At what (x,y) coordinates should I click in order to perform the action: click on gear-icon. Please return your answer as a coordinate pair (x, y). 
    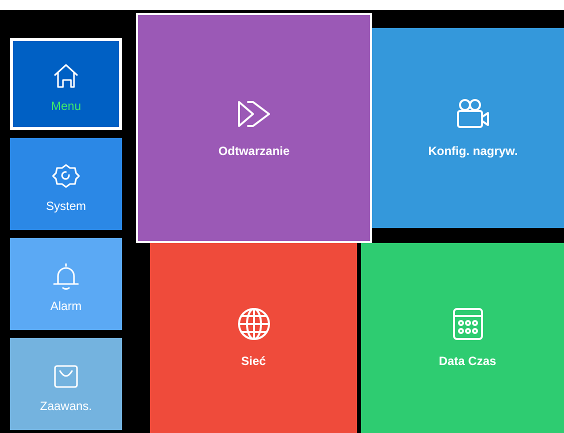
    Looking at the image, I should click on (66, 176).